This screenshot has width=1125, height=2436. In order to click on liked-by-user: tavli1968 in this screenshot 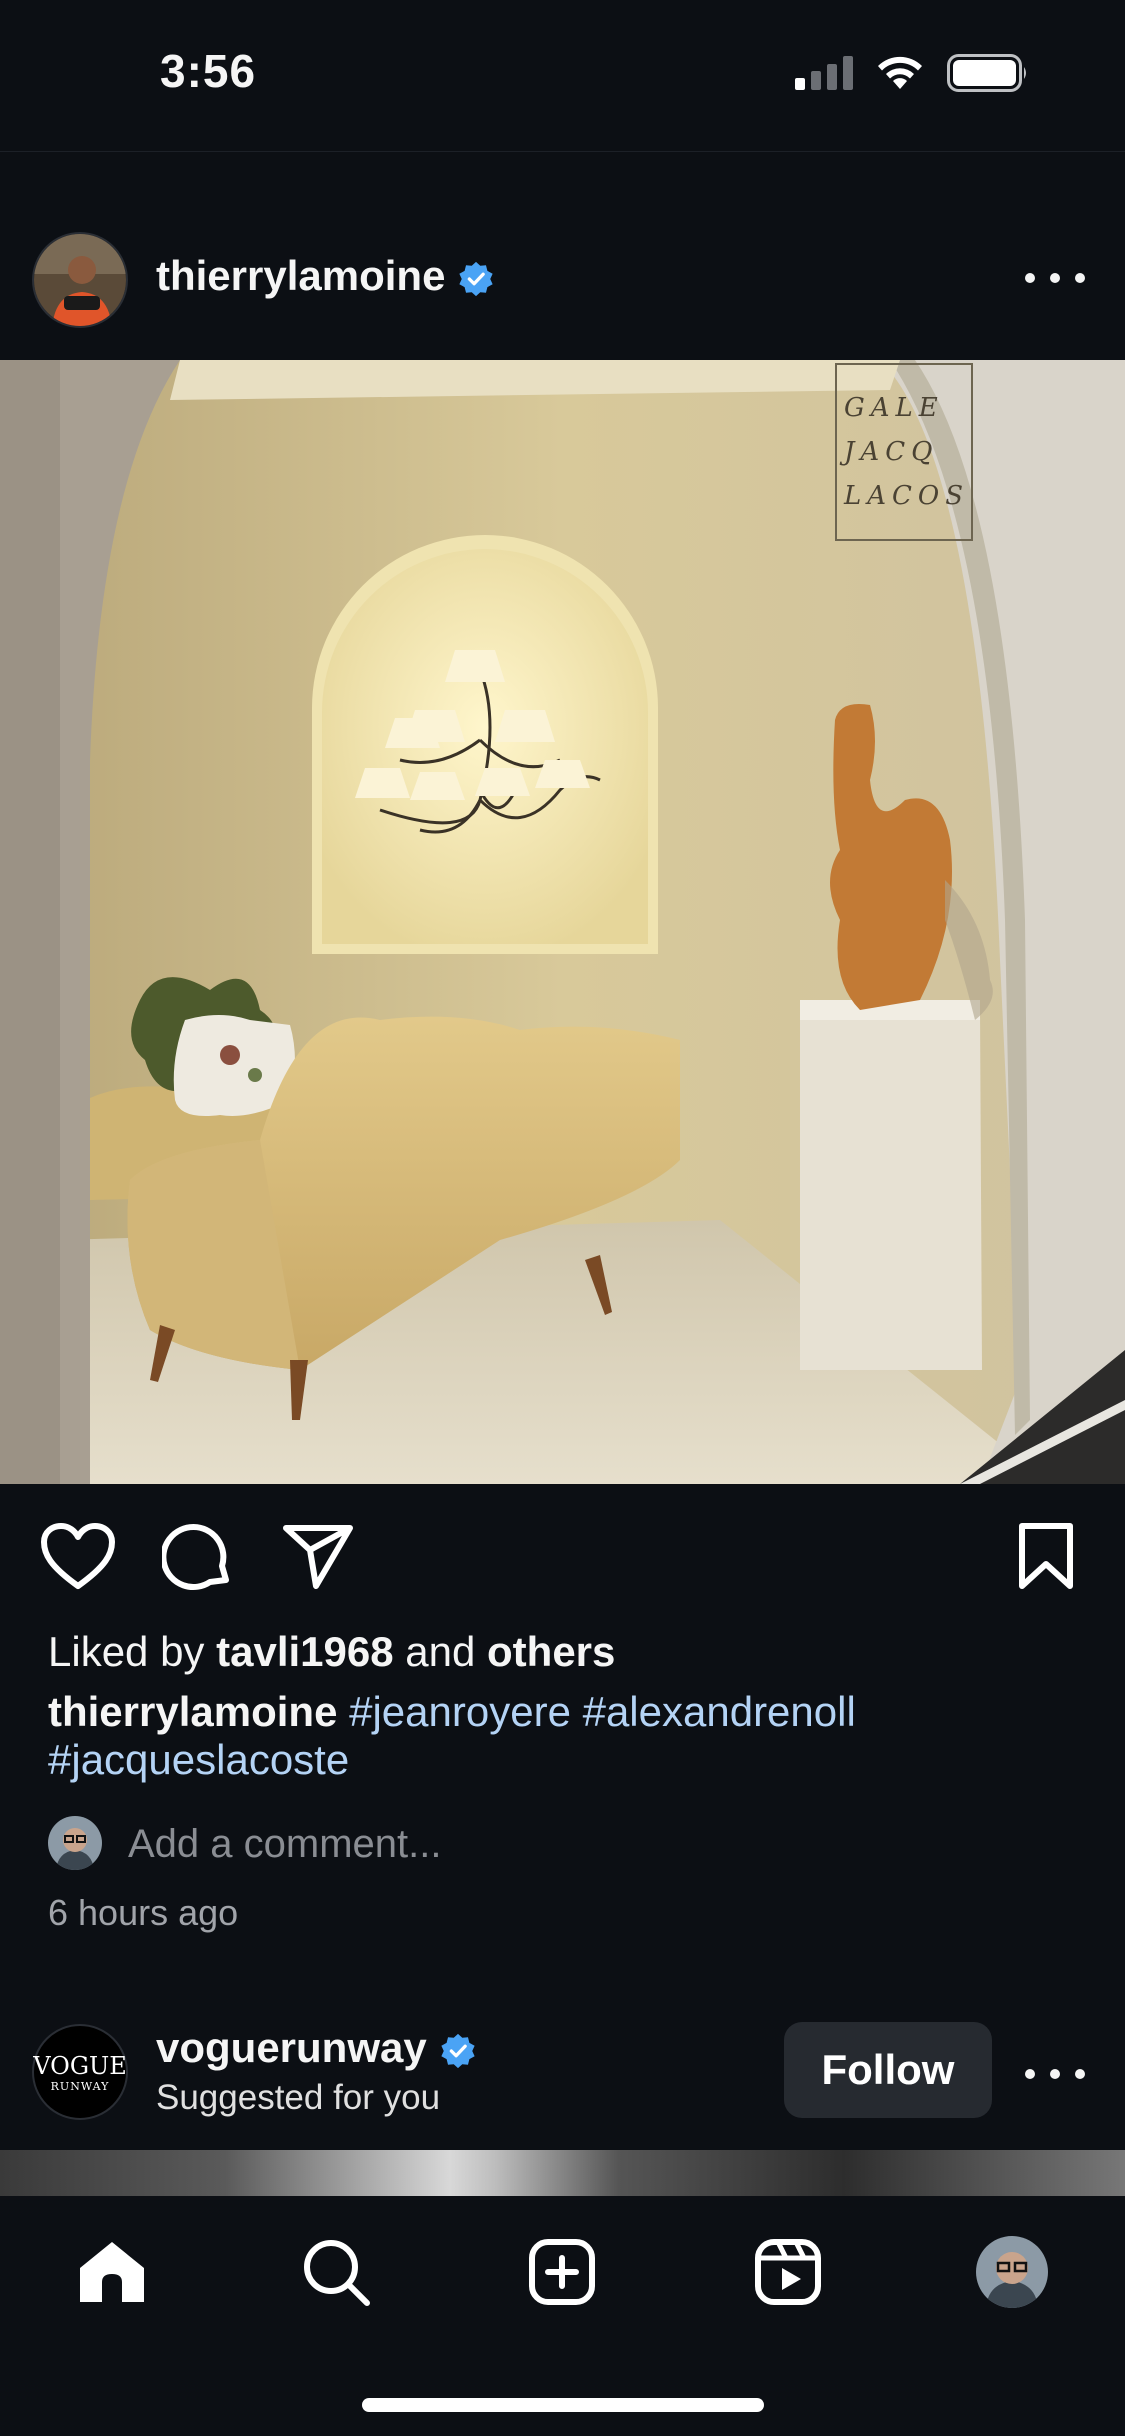, I will do `click(304, 1651)`.